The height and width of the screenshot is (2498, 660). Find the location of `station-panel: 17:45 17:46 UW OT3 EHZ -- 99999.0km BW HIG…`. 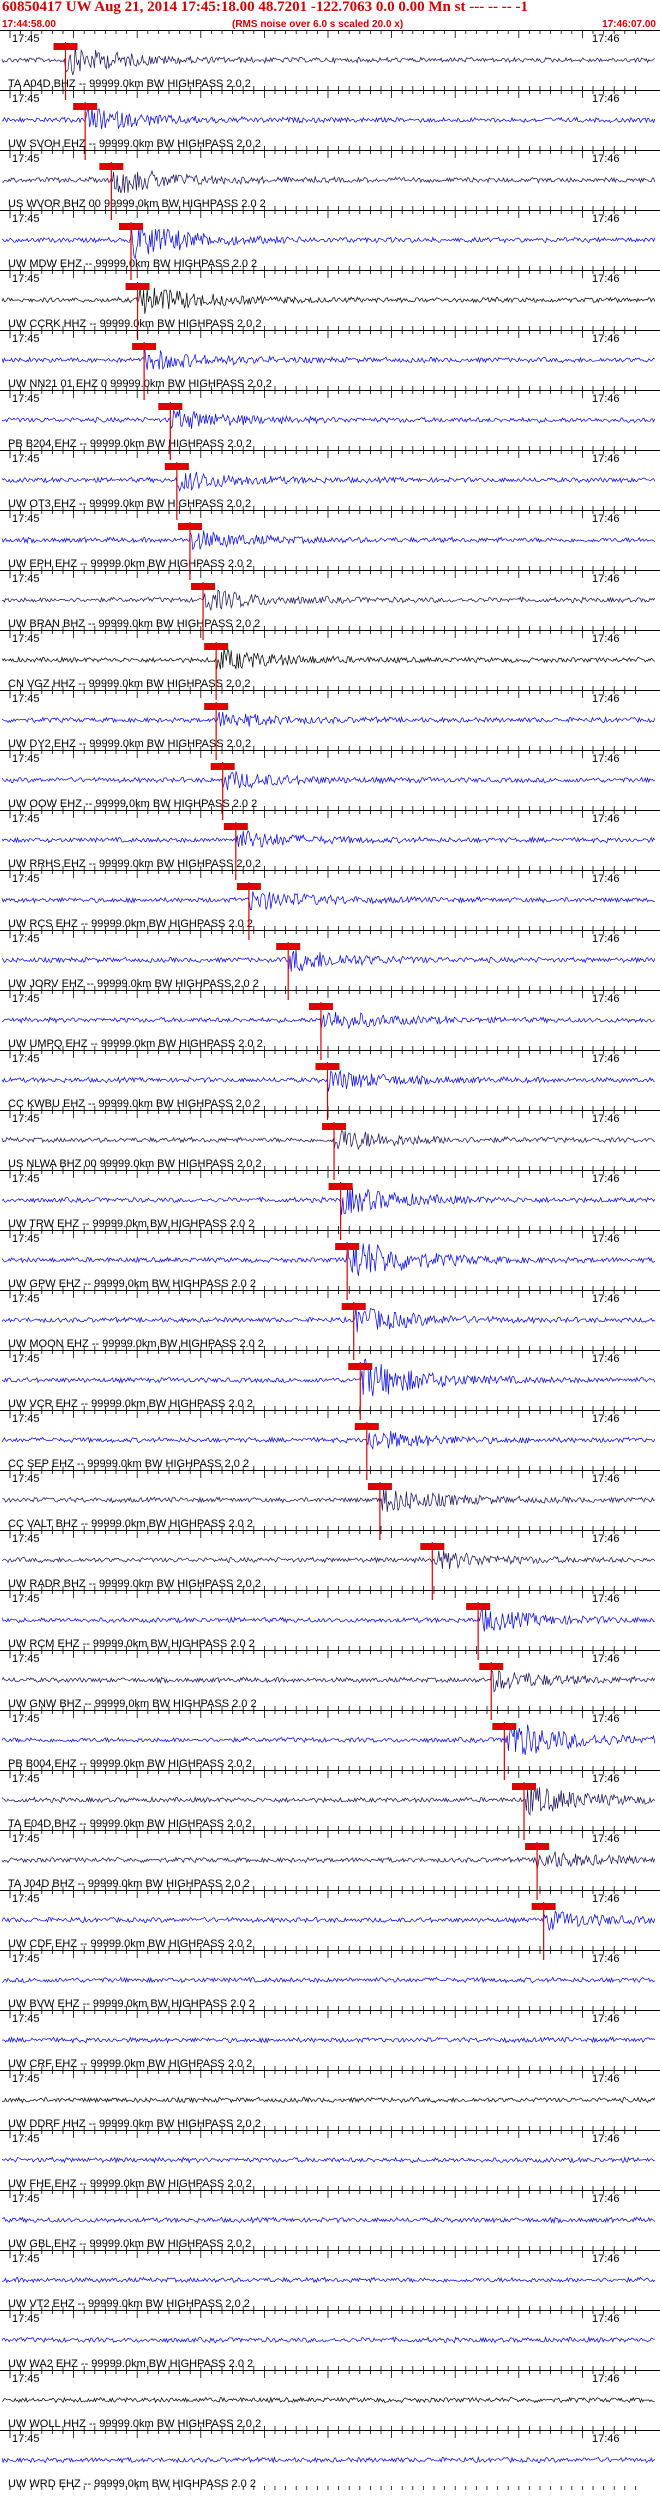

station-panel: 17:45 17:46 UW OT3 EHZ -- 99999.0km BW HIG… is located at coordinates (330, 485).